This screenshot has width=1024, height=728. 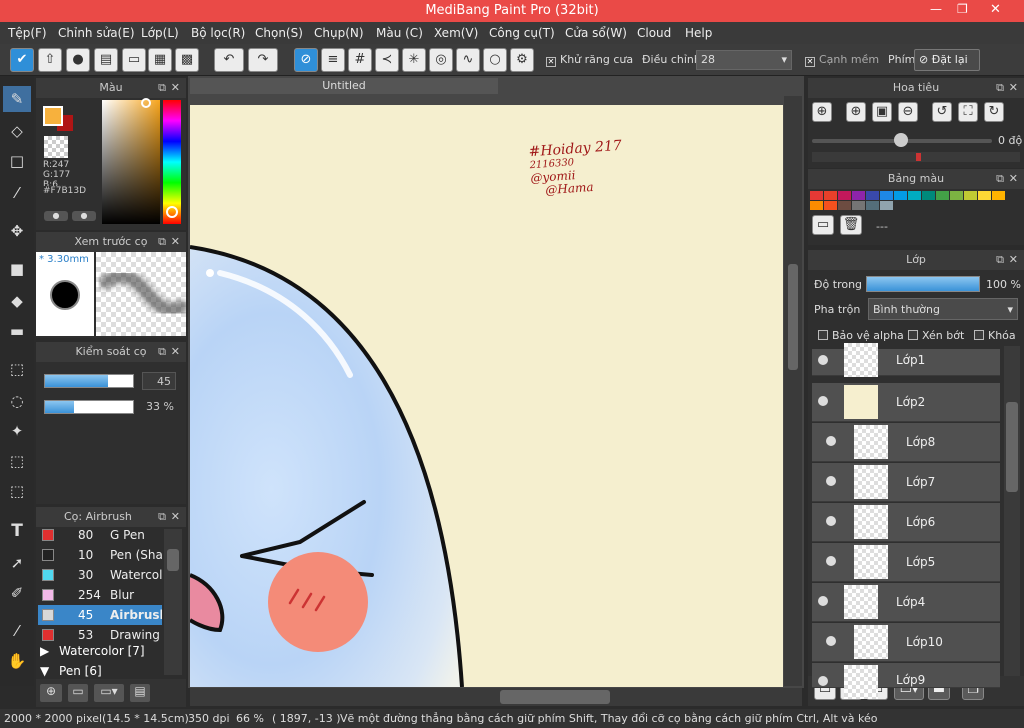 What do you see at coordinates (17, 331) in the screenshot?
I see `gradient-tool-icon: ▬` at bounding box center [17, 331].